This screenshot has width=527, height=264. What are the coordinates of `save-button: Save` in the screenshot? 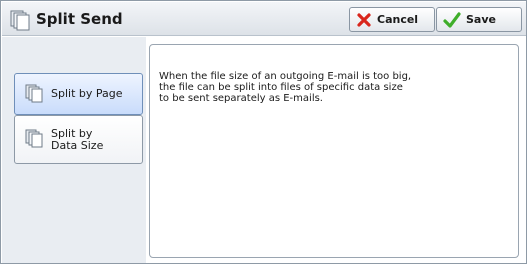 It's located at (479, 19).